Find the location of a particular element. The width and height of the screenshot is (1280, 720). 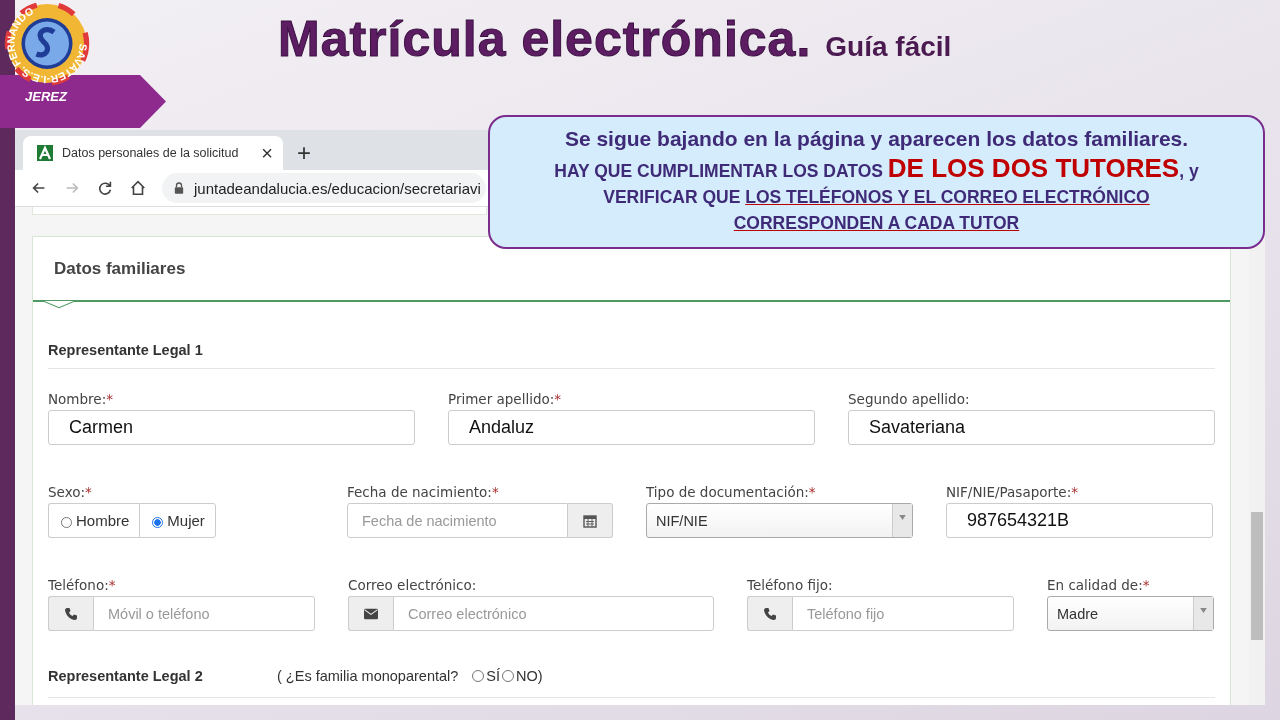

url-text: juntadeandalucia.es/educacion/secretariavi is located at coordinates (337, 188).